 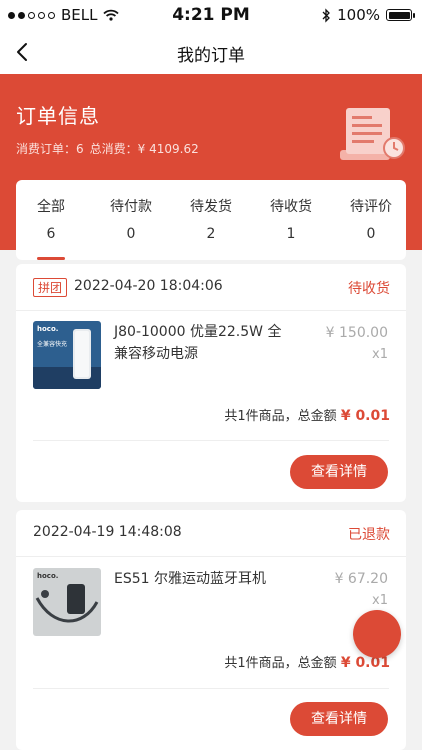 What do you see at coordinates (211, 56) in the screenshot?
I see `page-title: 我的订单` at bounding box center [211, 56].